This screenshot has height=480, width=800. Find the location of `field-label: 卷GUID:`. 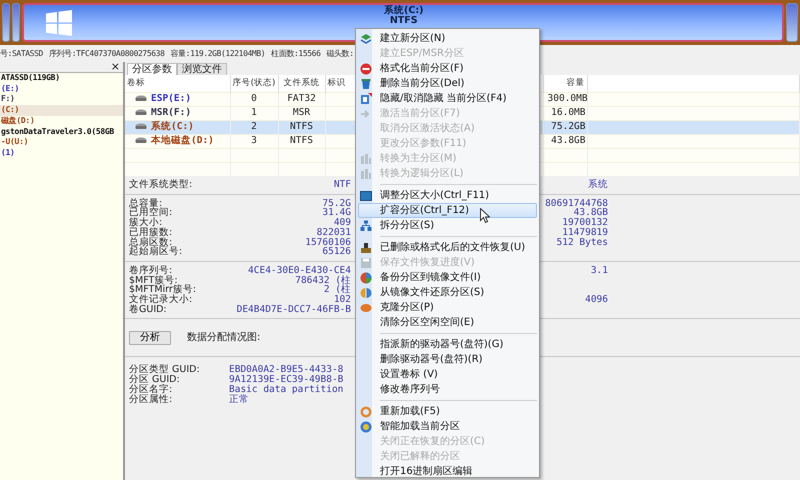

field-label: 卷GUID: is located at coordinates (148, 309).